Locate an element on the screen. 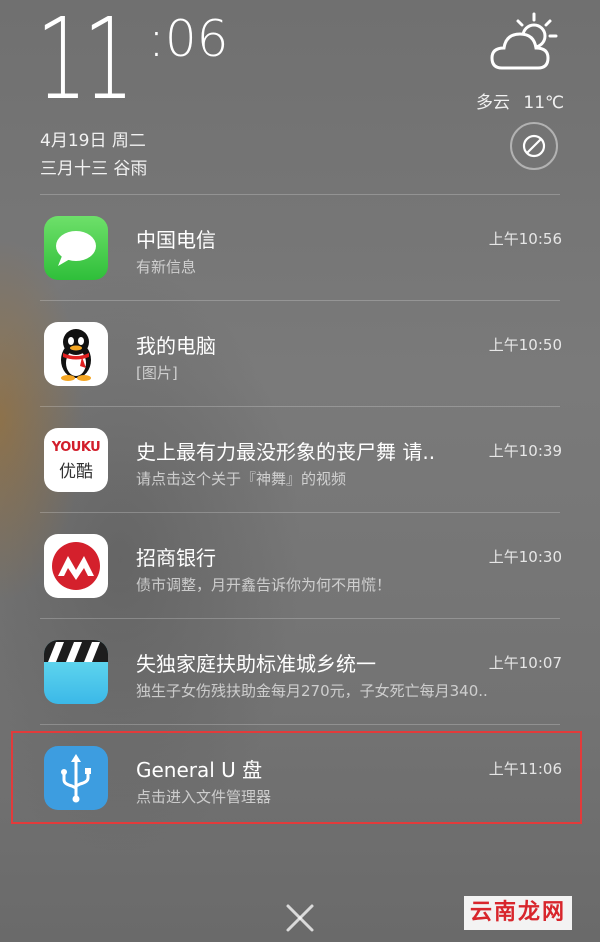 This screenshot has height=942, width=600. notification-subtitle: 请点击这个关于『神舞』的视频 is located at coordinates (241, 479).